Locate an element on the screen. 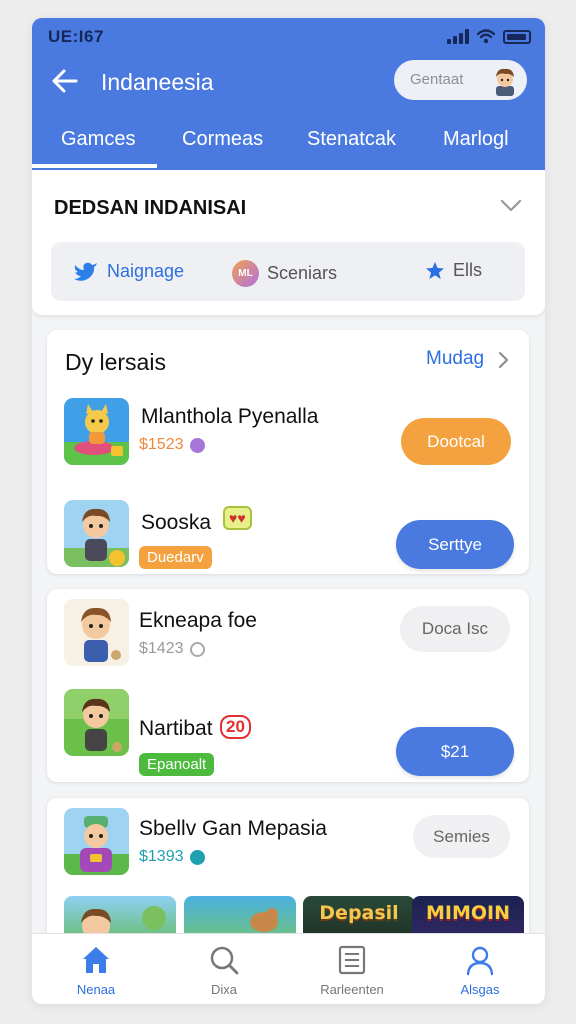  chip-label: Ells is located at coordinates (468, 270).